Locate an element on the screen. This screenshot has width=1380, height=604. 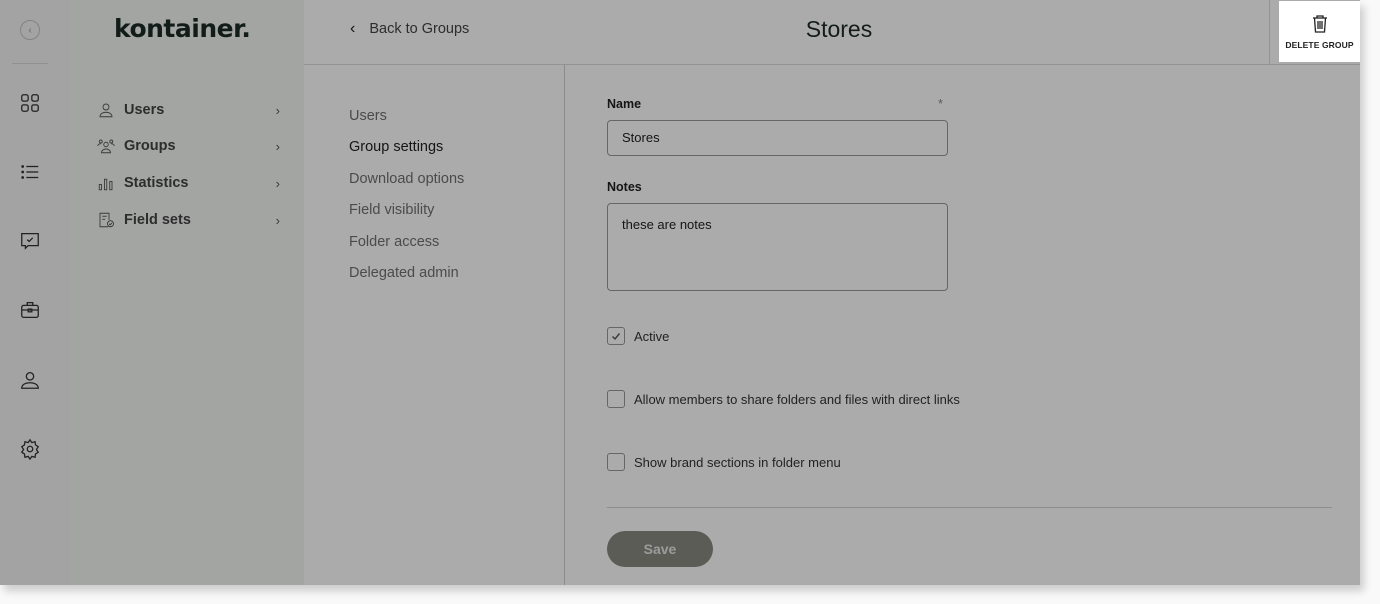
active-label: Active is located at coordinates (652, 336).